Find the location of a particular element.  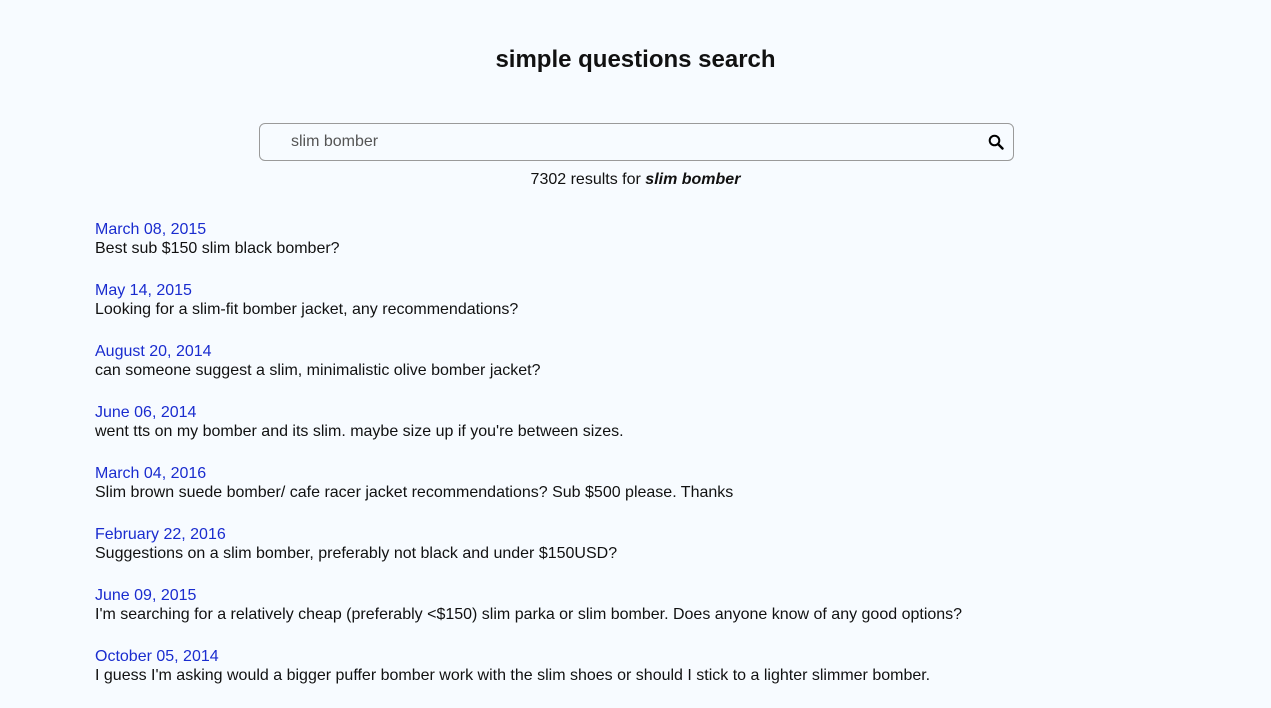

result-date-link: June 09, 2015 is located at coordinates (645, 595).